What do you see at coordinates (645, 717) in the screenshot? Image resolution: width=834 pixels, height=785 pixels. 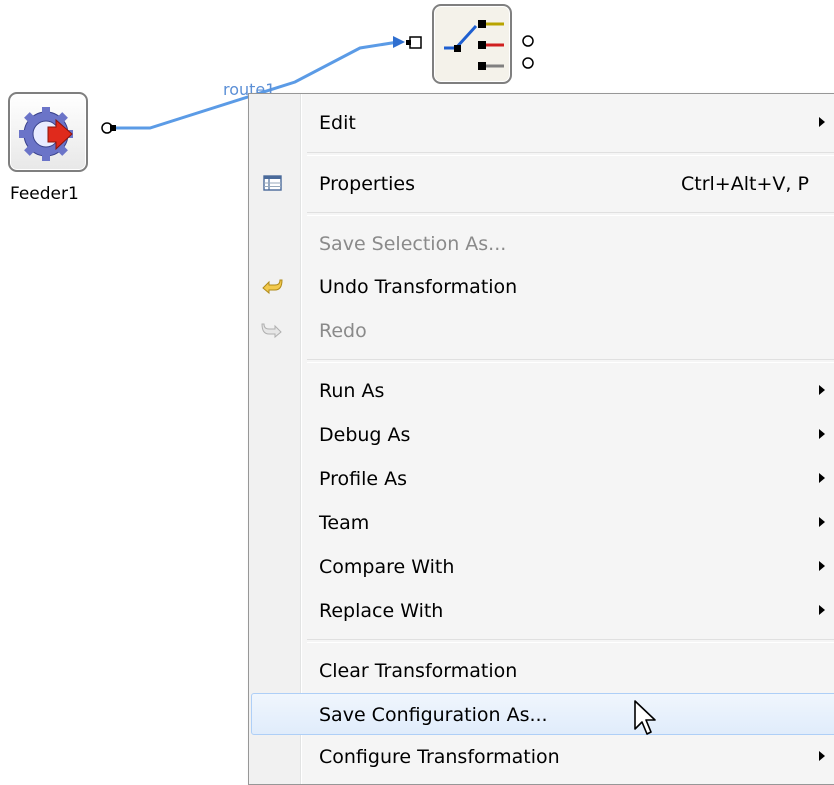 I see `mouse-pointer-icon` at bounding box center [645, 717].